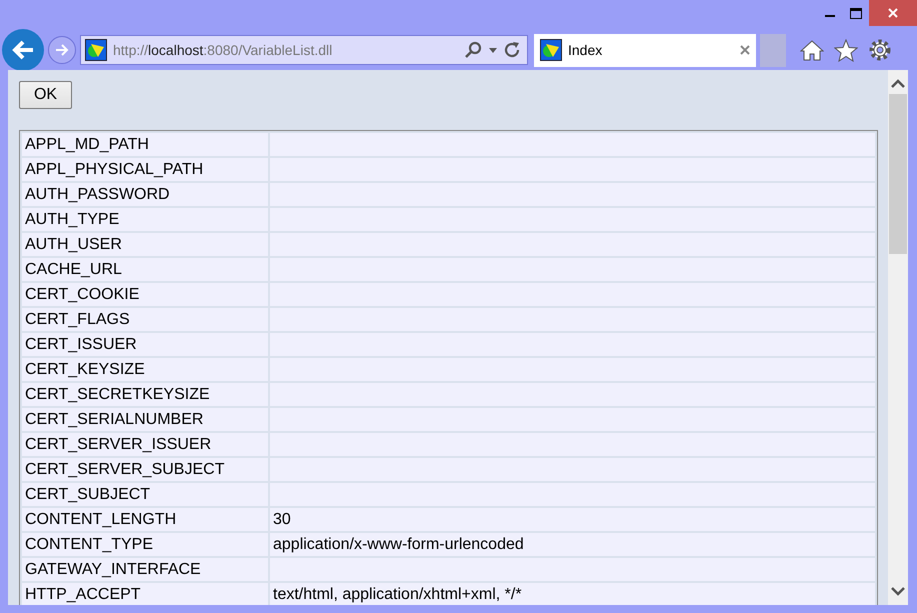  I want to click on url-text: http://localhost:8080/VariableList.dll, so click(223, 50).